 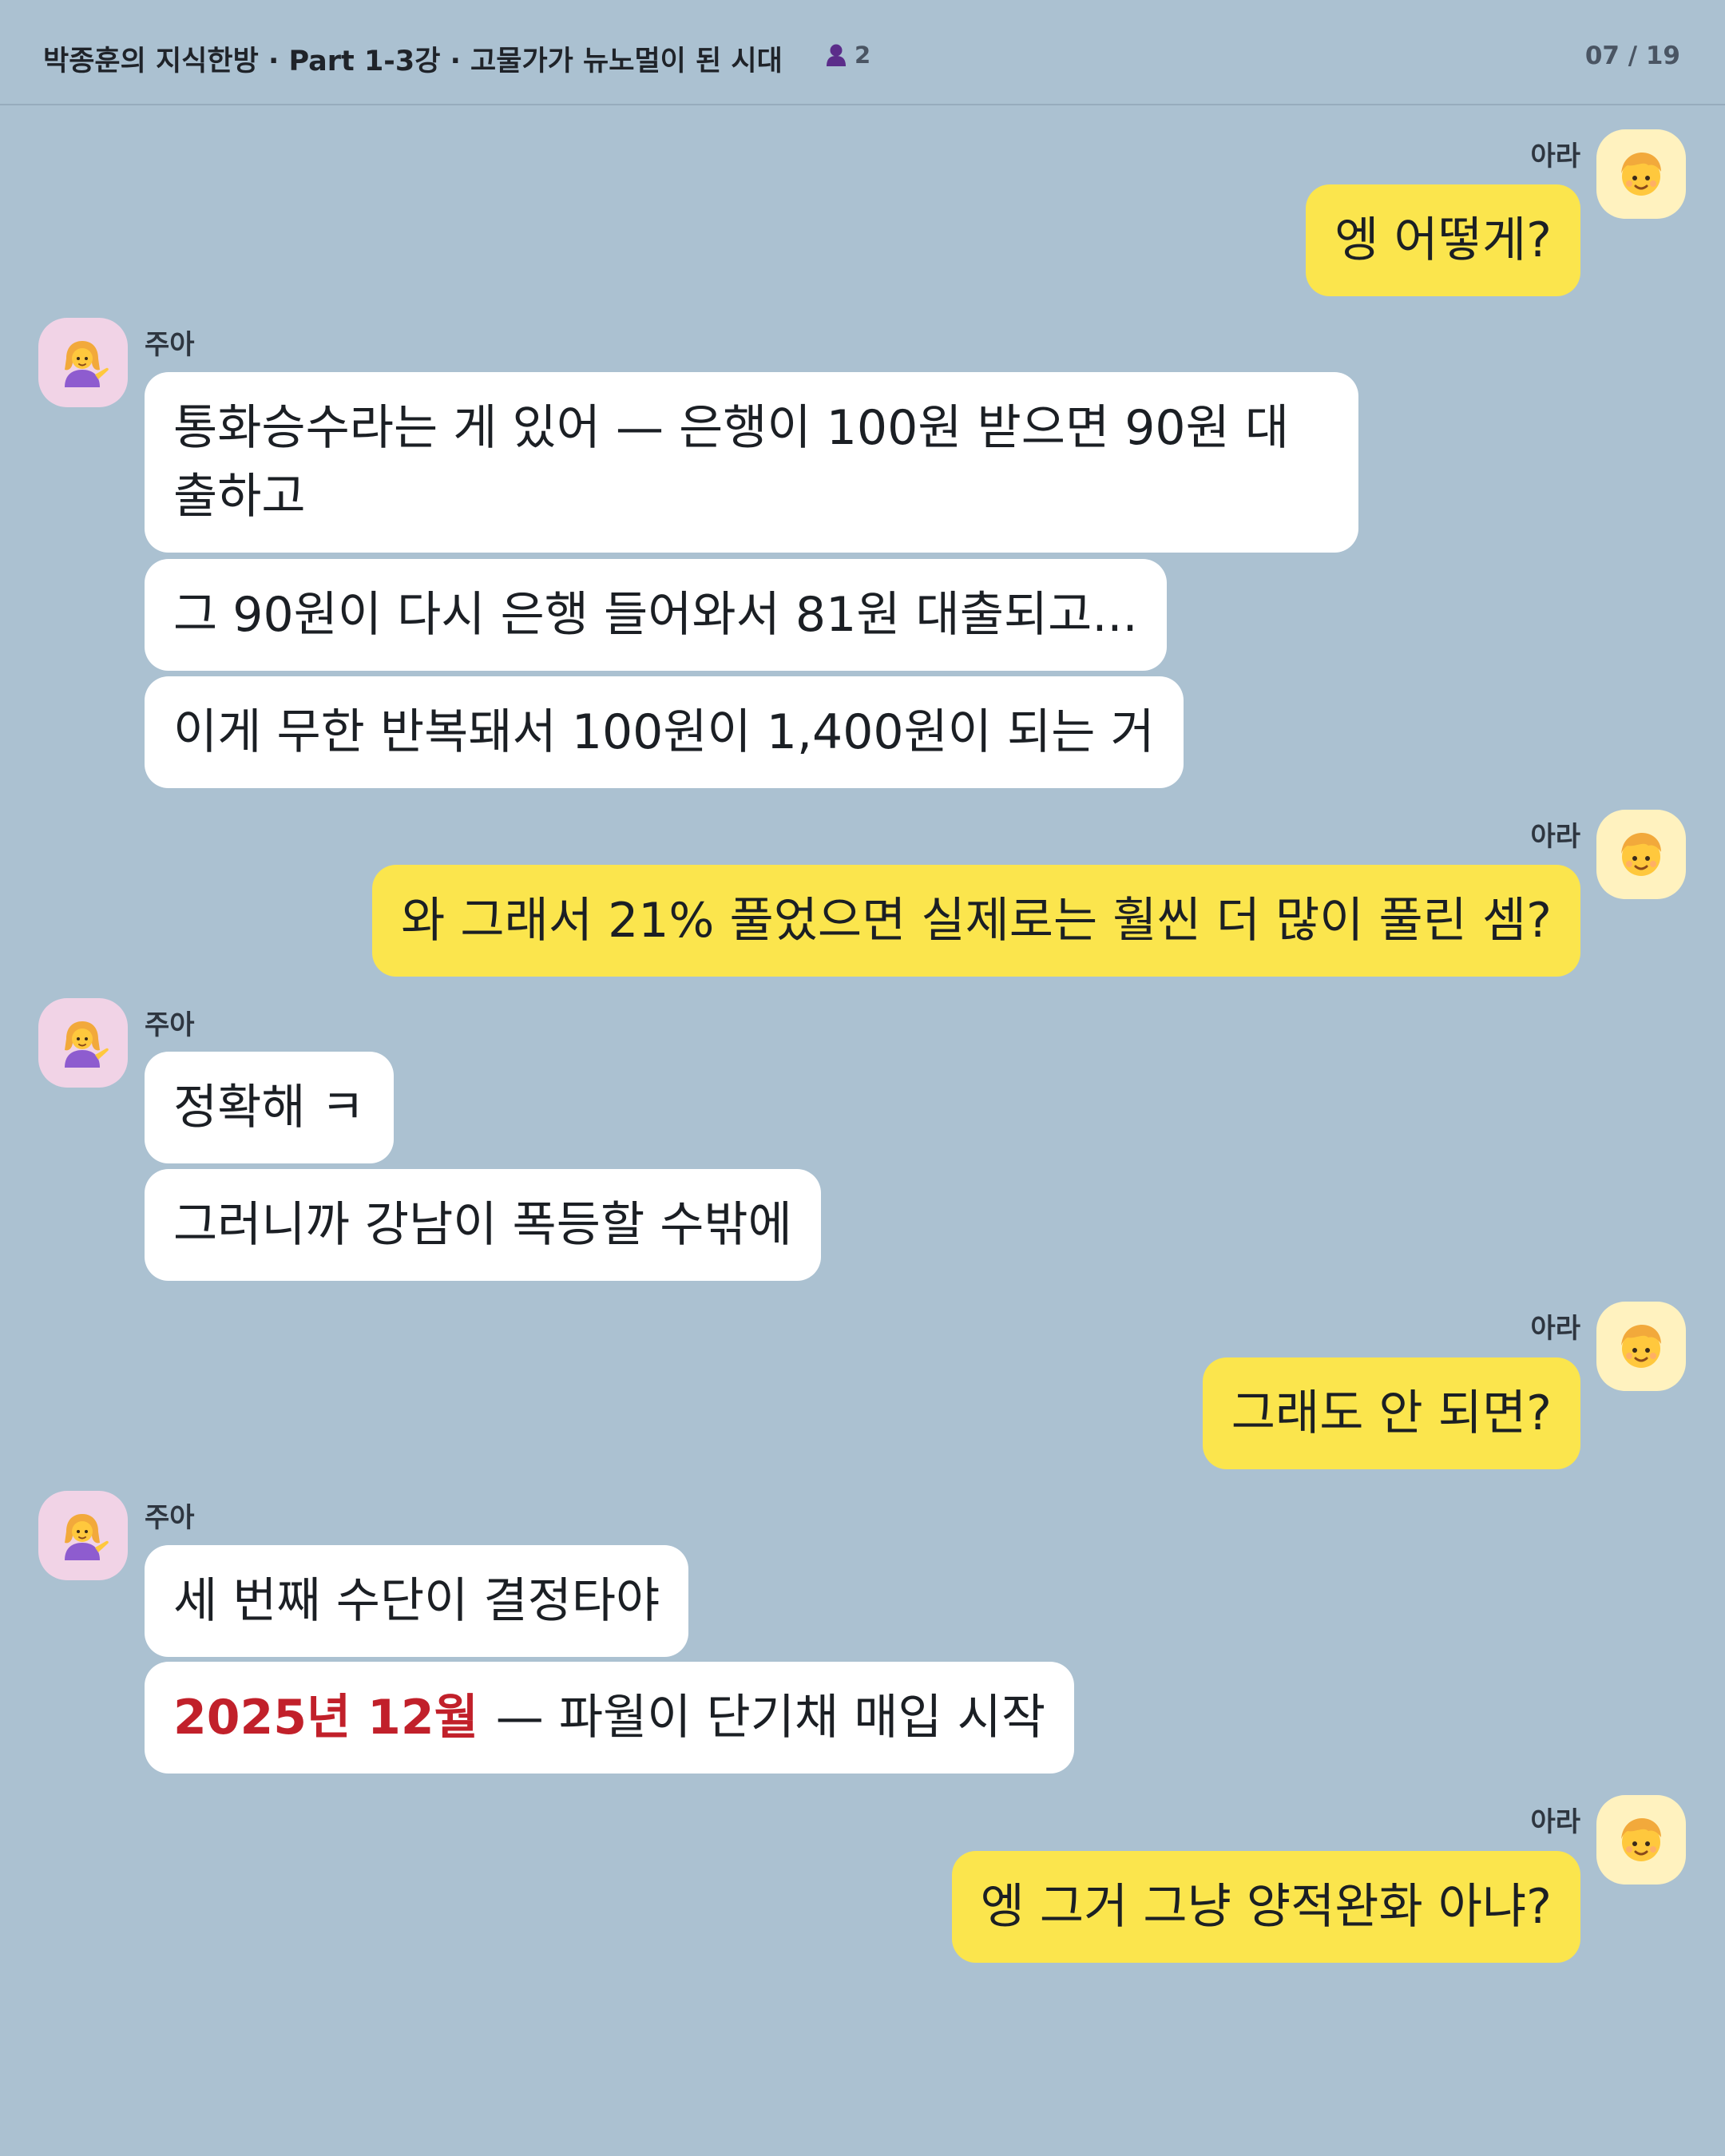 I want to click on page-counter: 07 / 19, so click(x=1632, y=56).